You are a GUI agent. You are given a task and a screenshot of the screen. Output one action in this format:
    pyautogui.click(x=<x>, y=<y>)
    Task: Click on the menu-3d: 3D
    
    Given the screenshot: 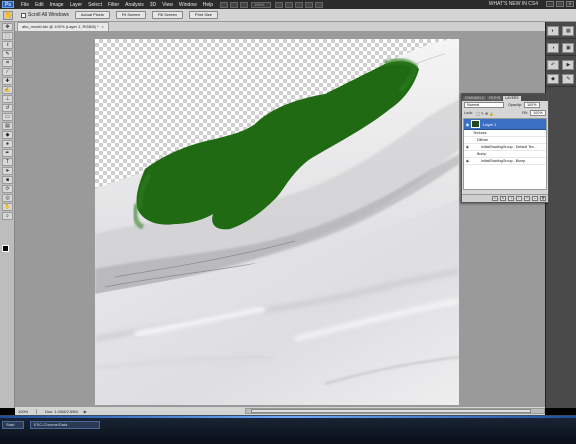 What is the action you would take?
    pyautogui.click(x=153, y=5)
    